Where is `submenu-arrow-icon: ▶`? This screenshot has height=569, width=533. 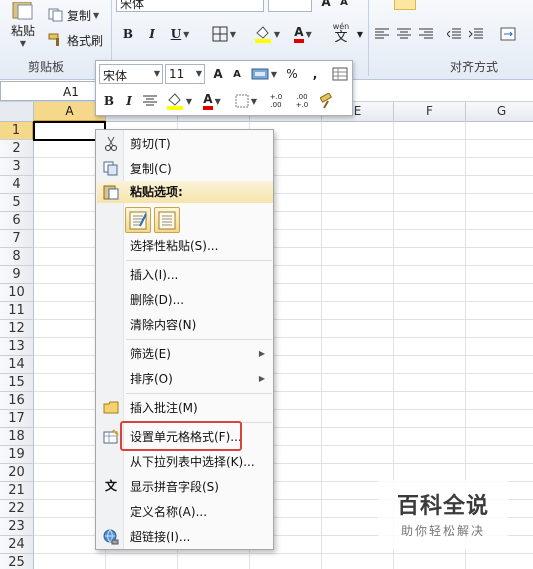 submenu-arrow-icon: ▶ is located at coordinates (261, 353).